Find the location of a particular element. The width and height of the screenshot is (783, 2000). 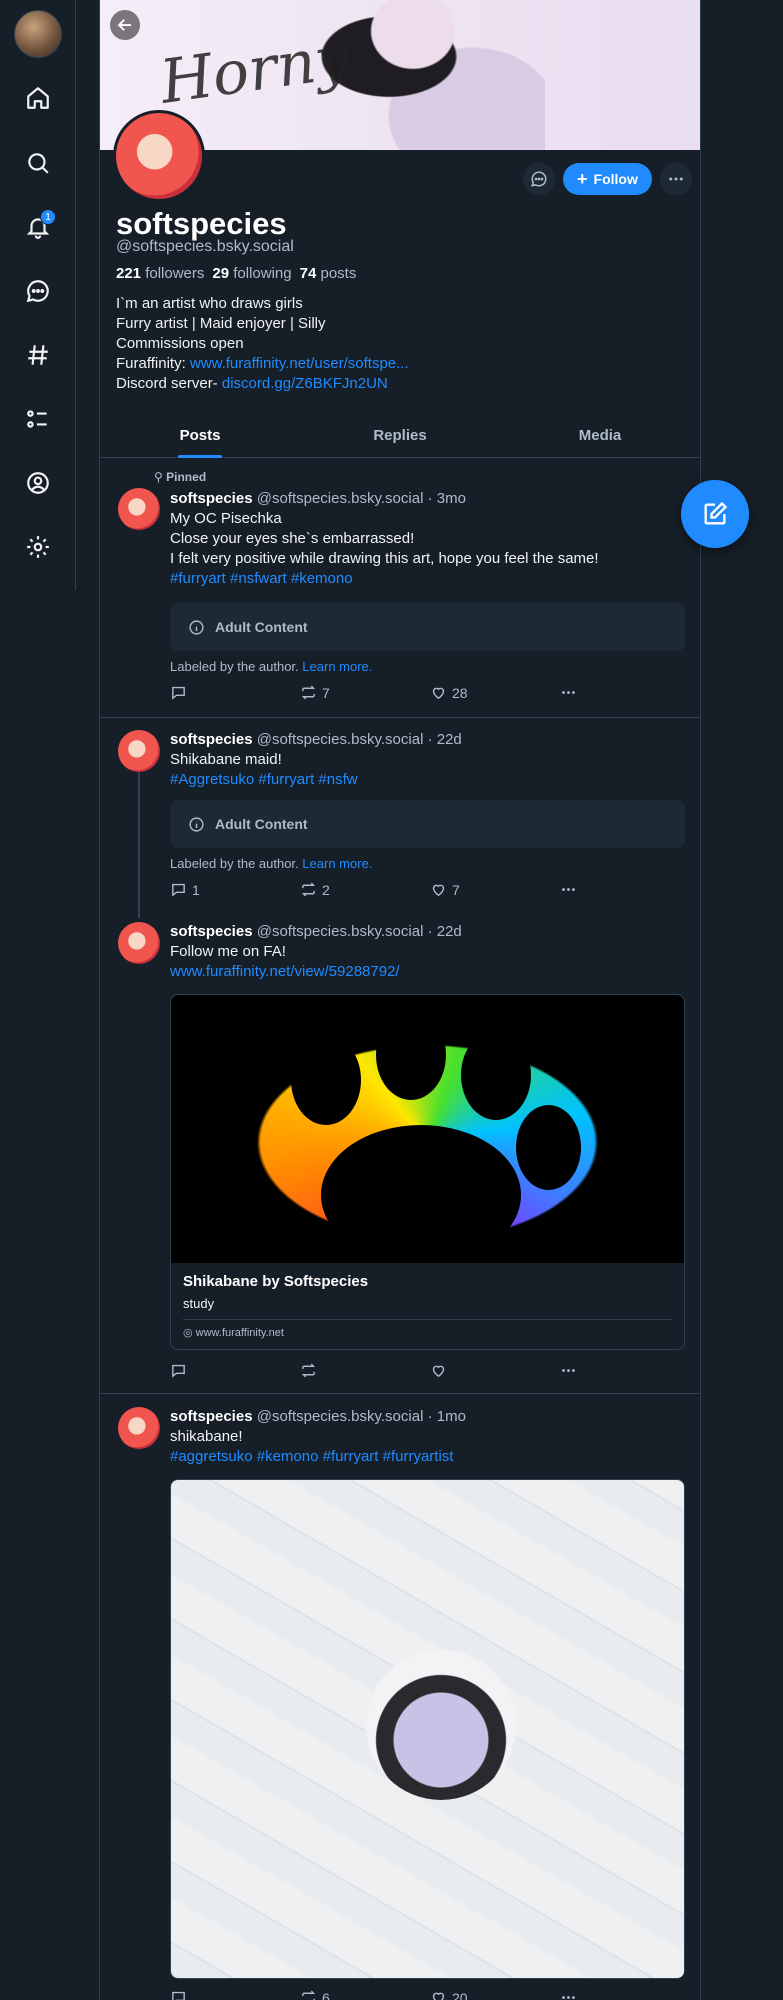

profile-actions: + Follow is located at coordinates (607, 179).